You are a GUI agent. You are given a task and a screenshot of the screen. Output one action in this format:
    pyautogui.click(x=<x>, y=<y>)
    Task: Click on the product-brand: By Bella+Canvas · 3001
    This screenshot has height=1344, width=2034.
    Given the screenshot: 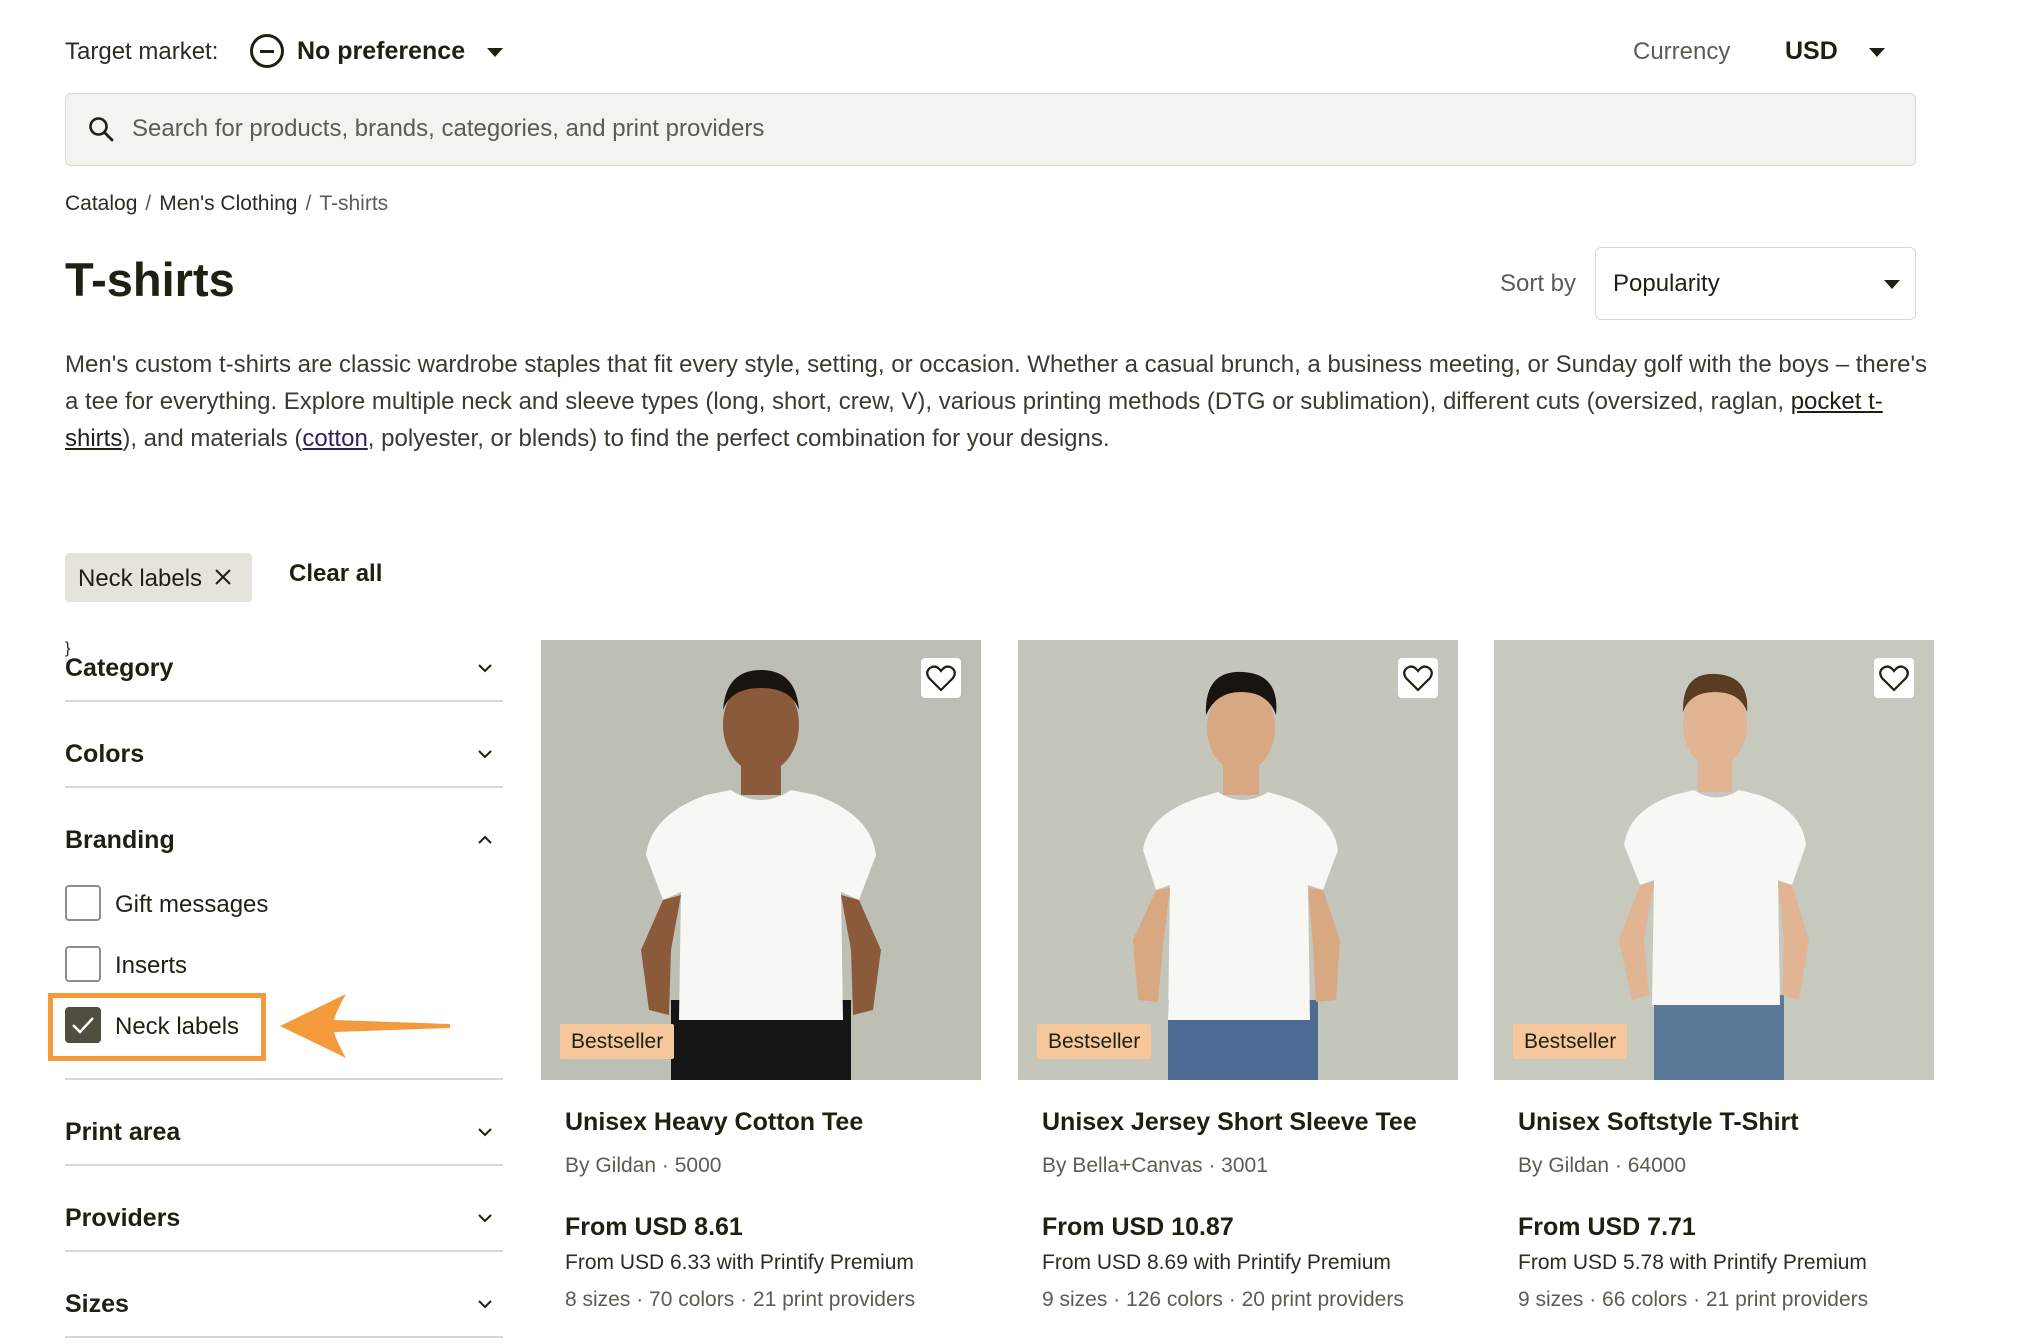 What is the action you would take?
    pyautogui.click(x=1155, y=1165)
    